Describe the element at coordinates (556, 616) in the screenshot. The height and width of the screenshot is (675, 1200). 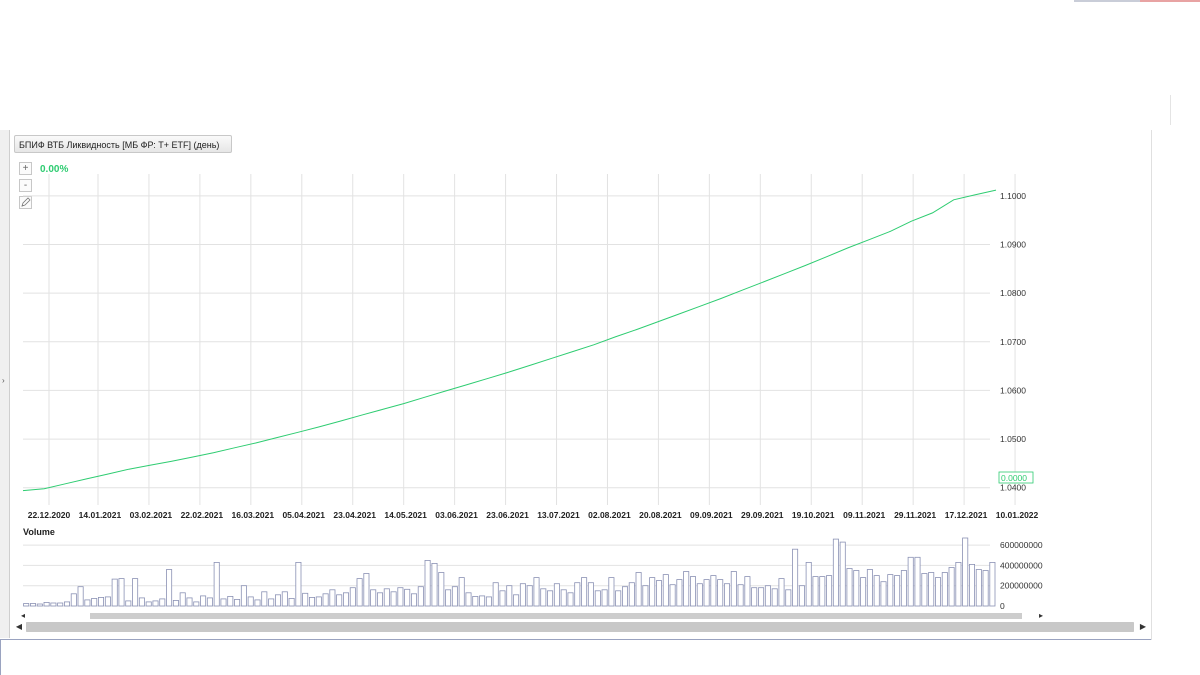
I see `mini-scroll-thumb` at that location.